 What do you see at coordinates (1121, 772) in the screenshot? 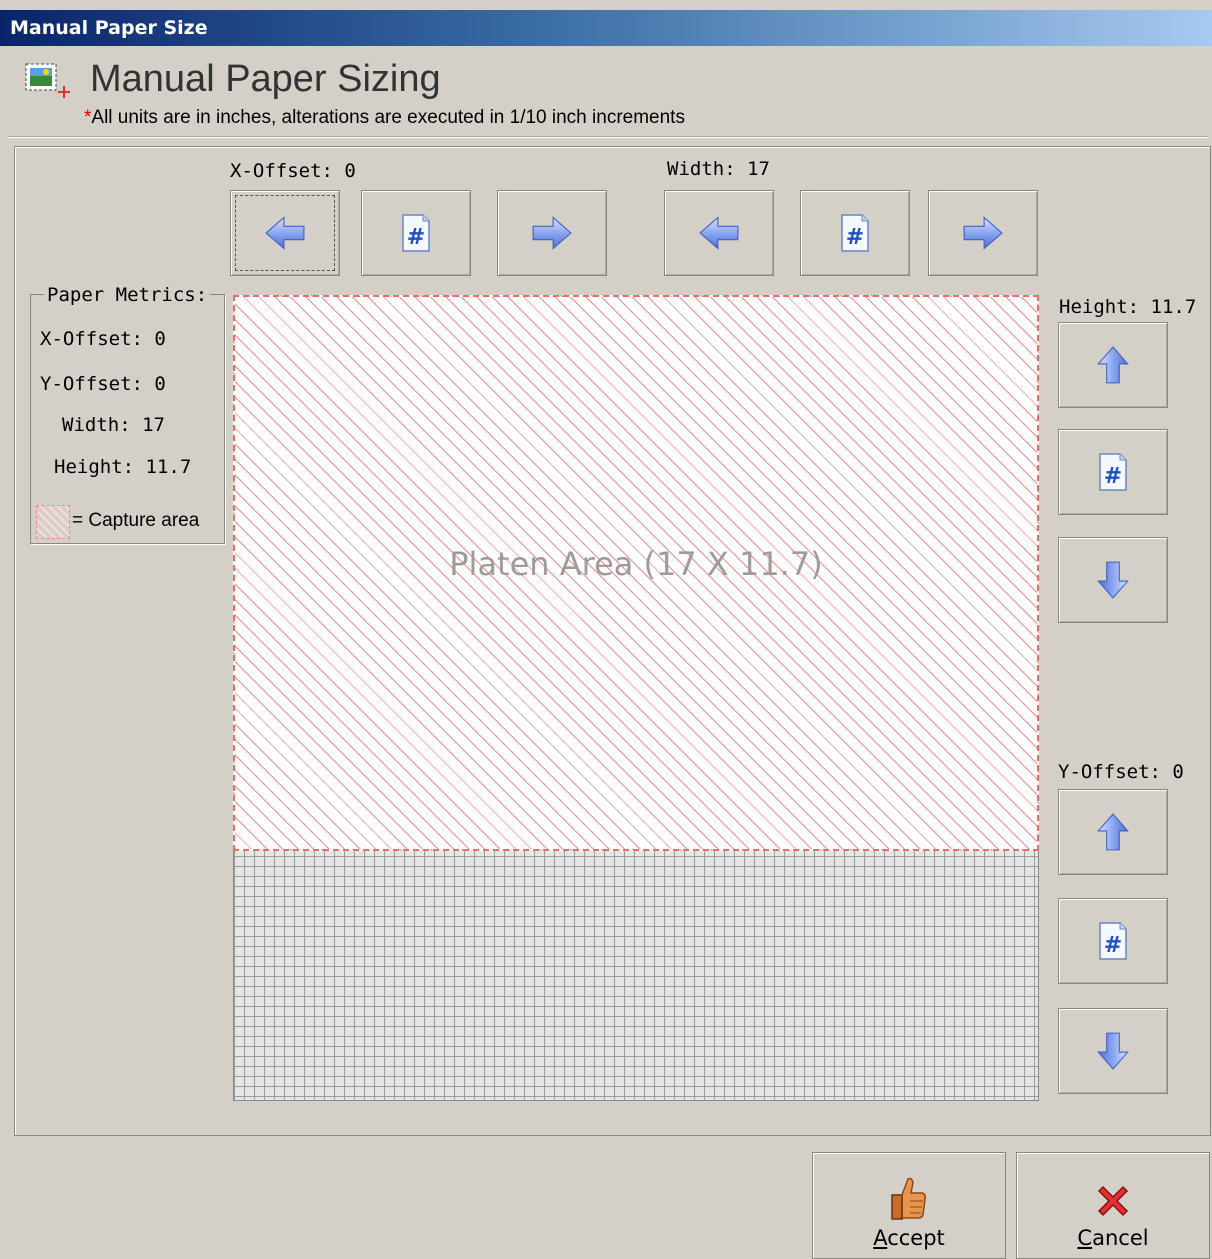
I see `y-offset-label: Y-Offset: 0` at bounding box center [1121, 772].